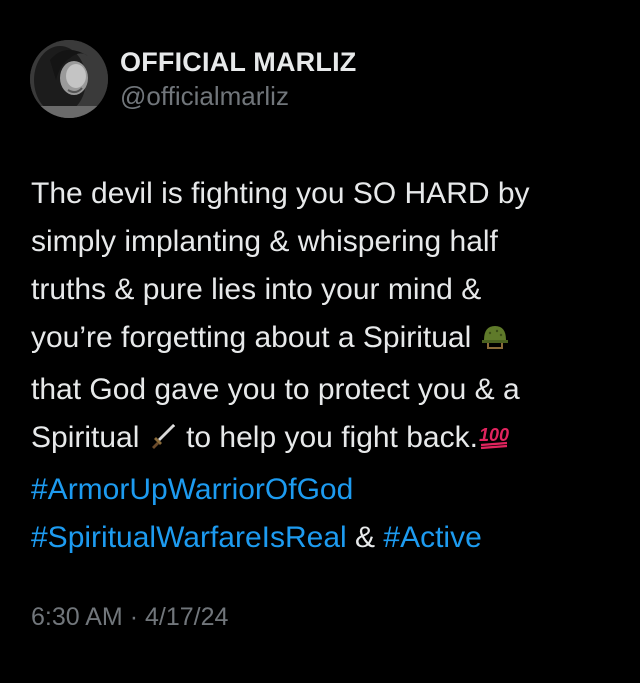  I want to click on tweet-header: OFFICIAL MARLIZ @officialmarliz, so click(193, 79).